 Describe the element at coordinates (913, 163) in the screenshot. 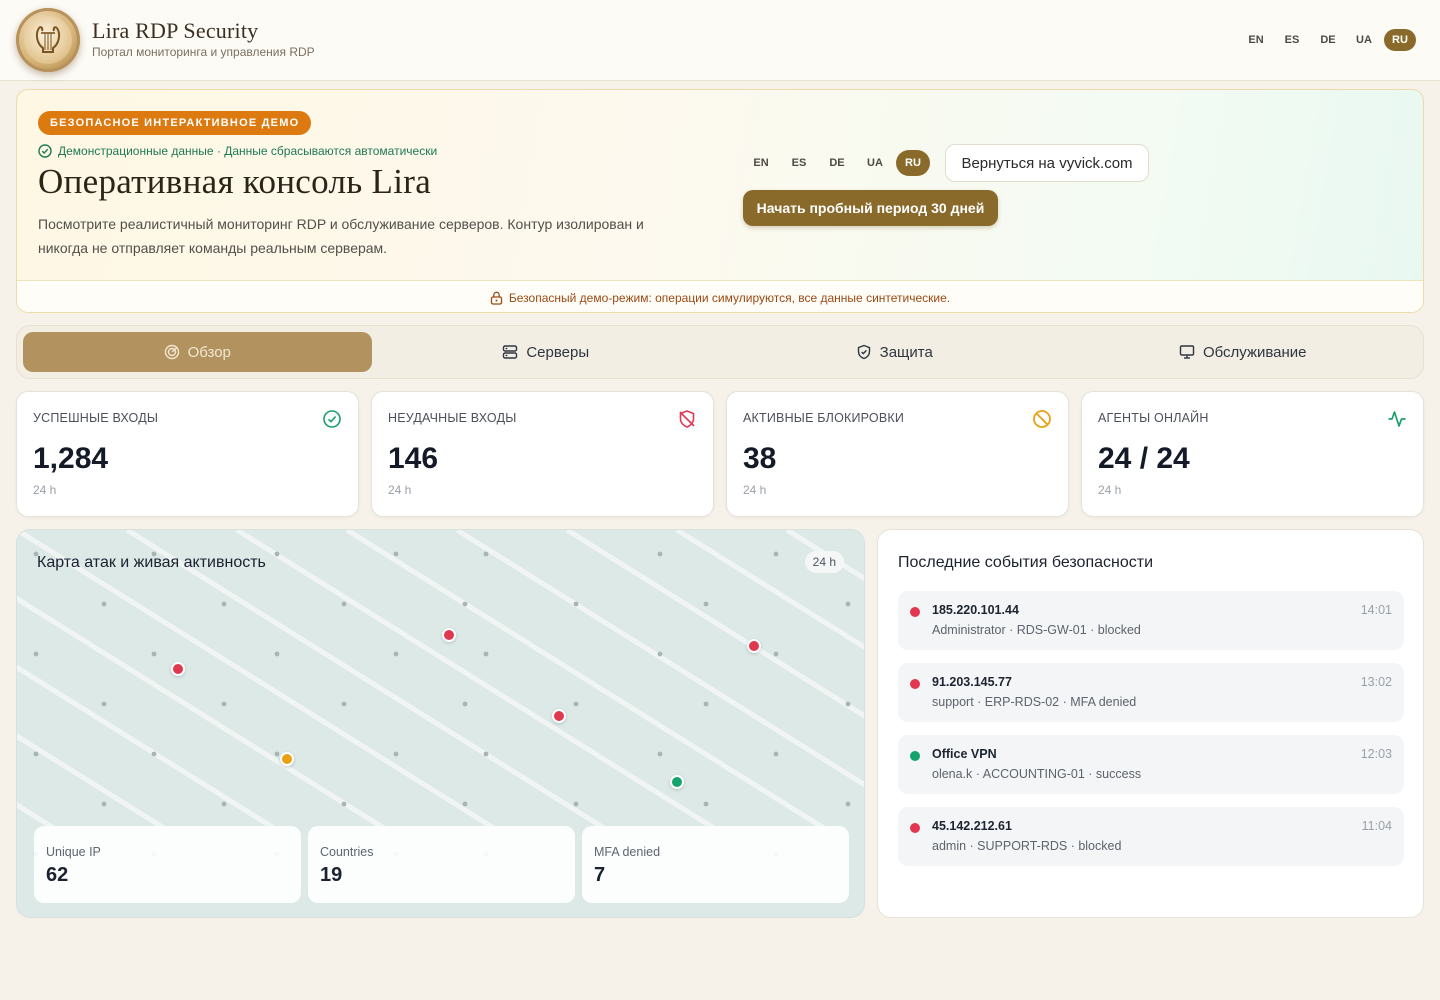

I see `hero-lang-ru-button: RU` at that location.